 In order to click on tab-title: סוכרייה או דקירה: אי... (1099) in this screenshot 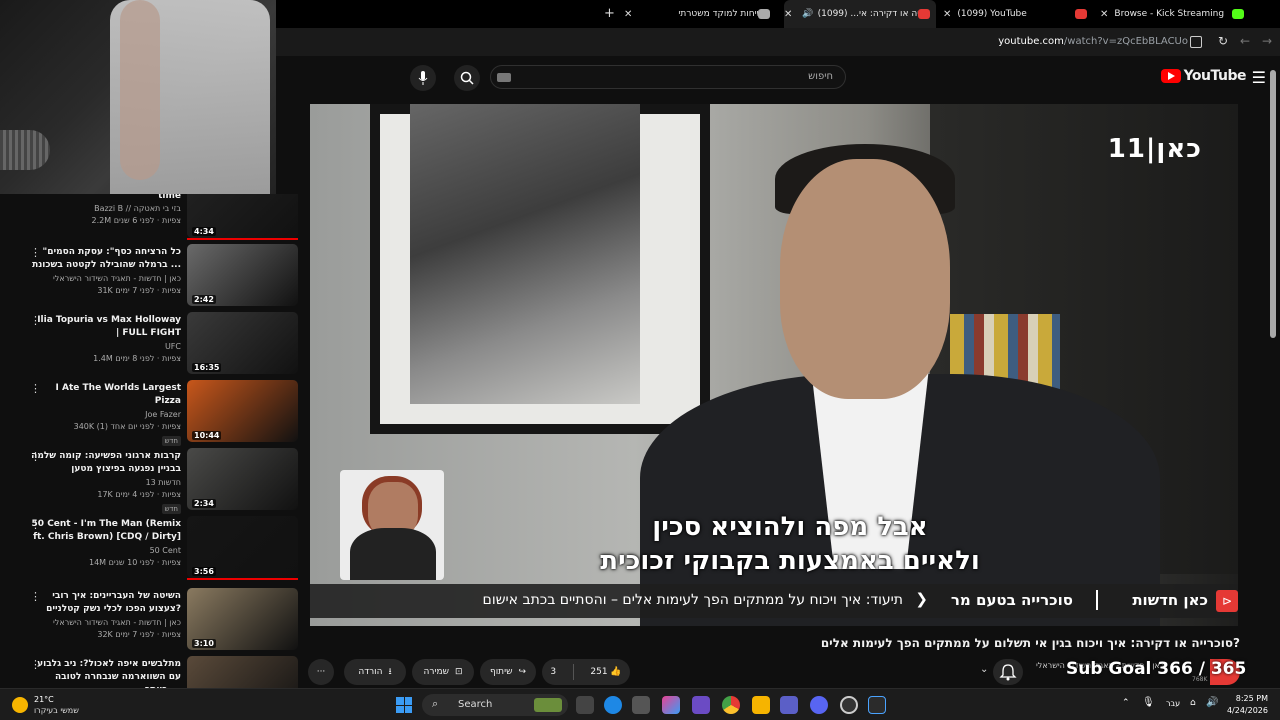, I will do `click(867, 14)`.